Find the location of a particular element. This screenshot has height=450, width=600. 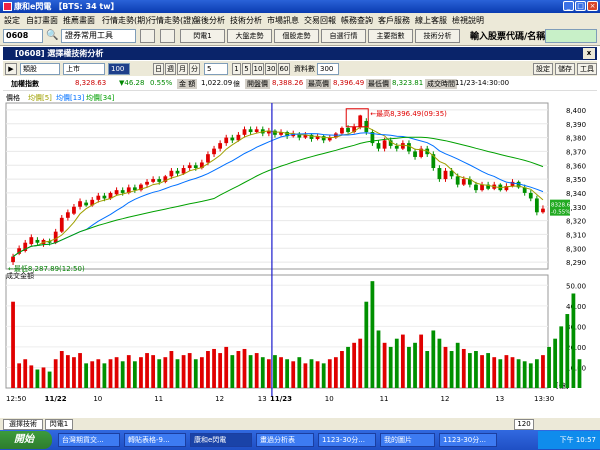

menu-item-custom-screen: 自訂畫面 is located at coordinates (42, 20).